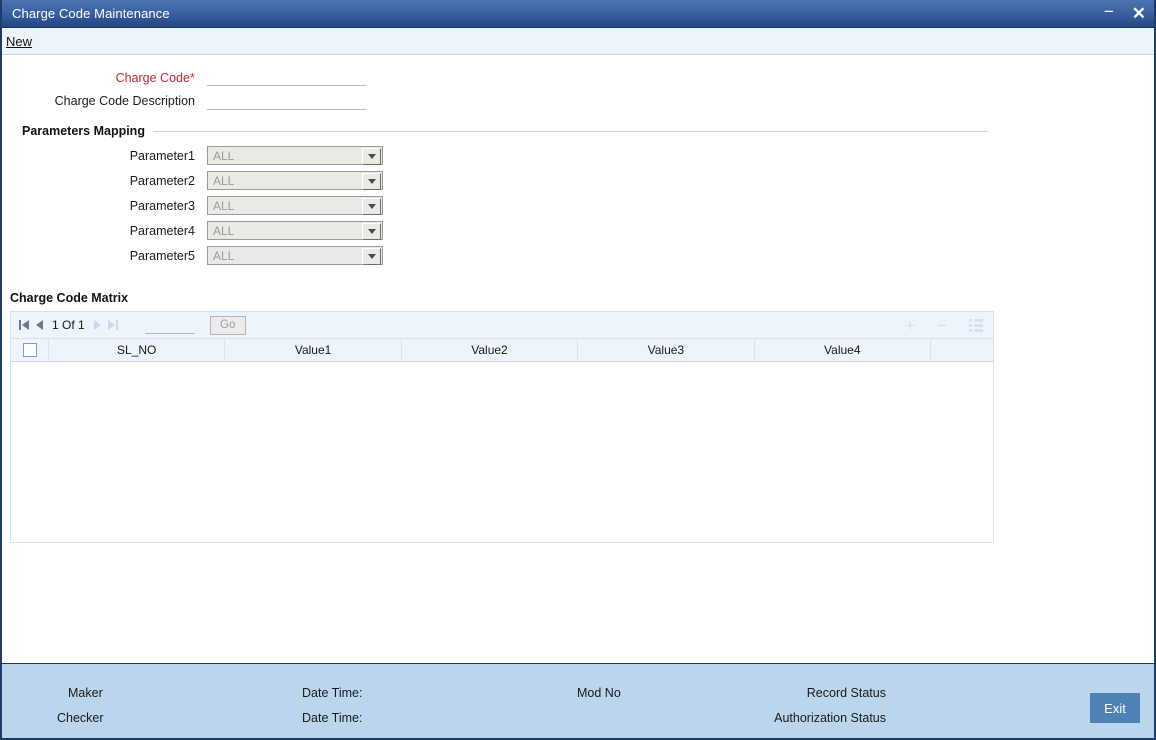  What do you see at coordinates (162, 205) in the screenshot?
I see `parameter3-label: Parameter3` at bounding box center [162, 205].